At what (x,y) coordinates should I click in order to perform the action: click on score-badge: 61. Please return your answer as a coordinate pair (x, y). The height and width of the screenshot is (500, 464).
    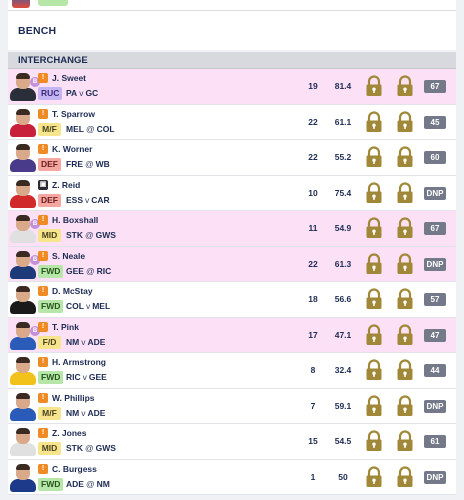
    Looking at the image, I should click on (435, 441).